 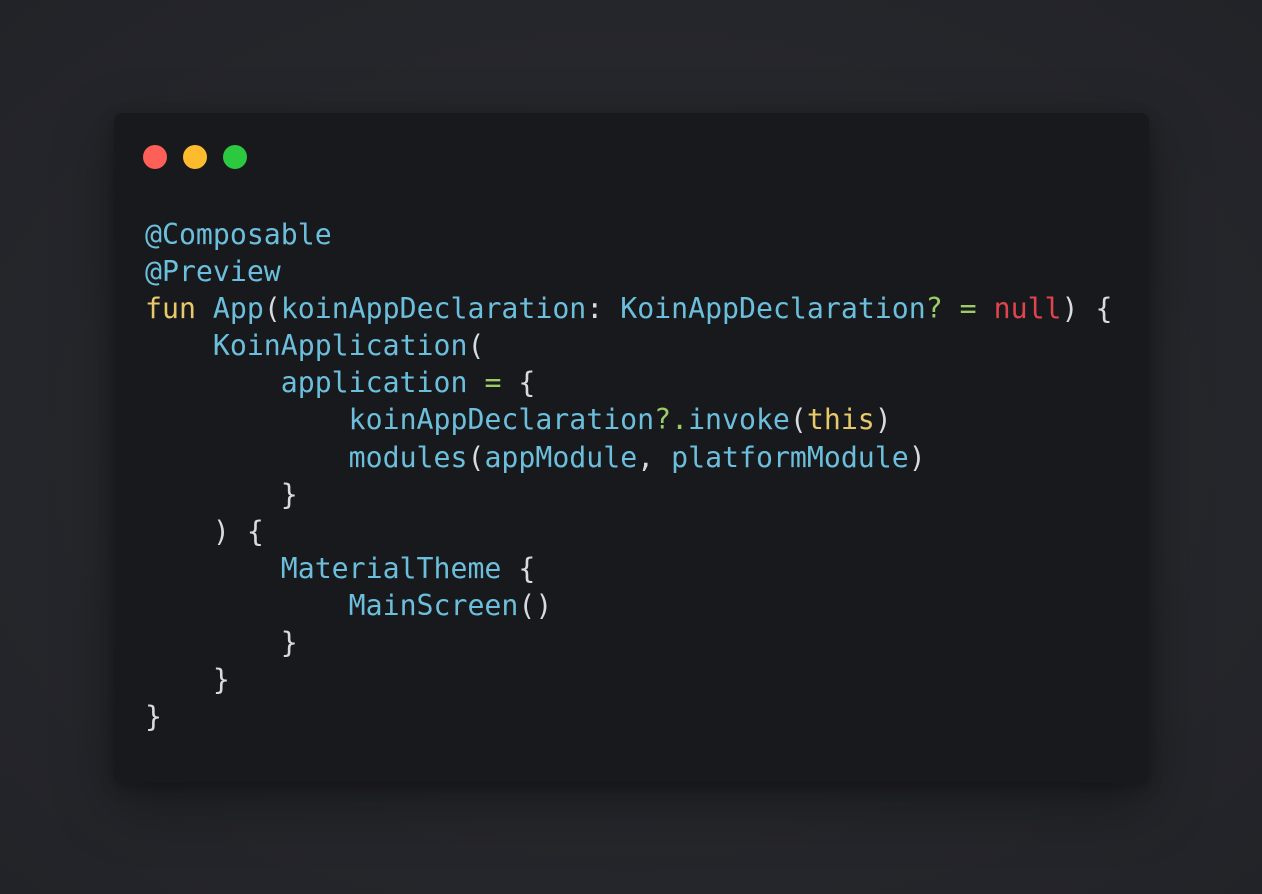 I want to click on minimize-dot-icon, so click(x=195, y=157).